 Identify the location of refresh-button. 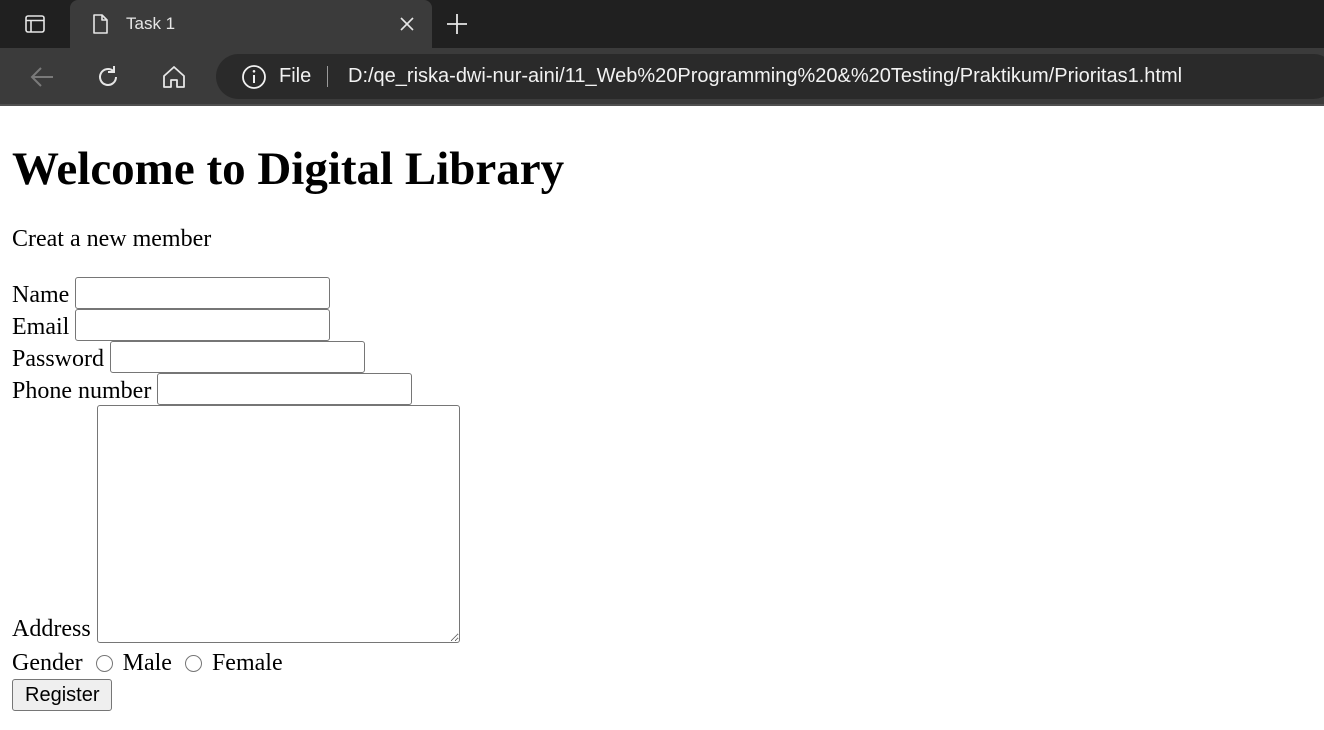
(108, 77).